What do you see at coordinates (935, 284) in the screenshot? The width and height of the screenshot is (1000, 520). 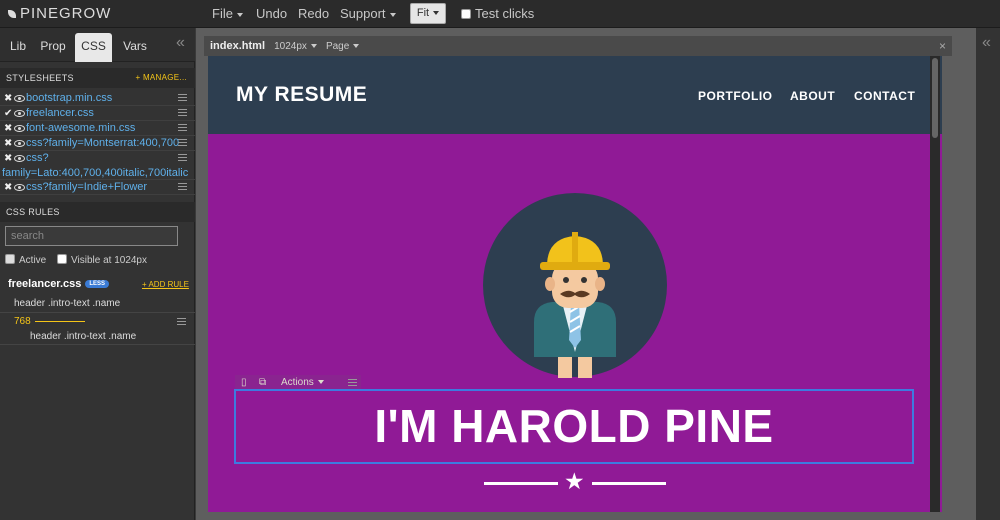 I see `page-scrollbar` at bounding box center [935, 284].